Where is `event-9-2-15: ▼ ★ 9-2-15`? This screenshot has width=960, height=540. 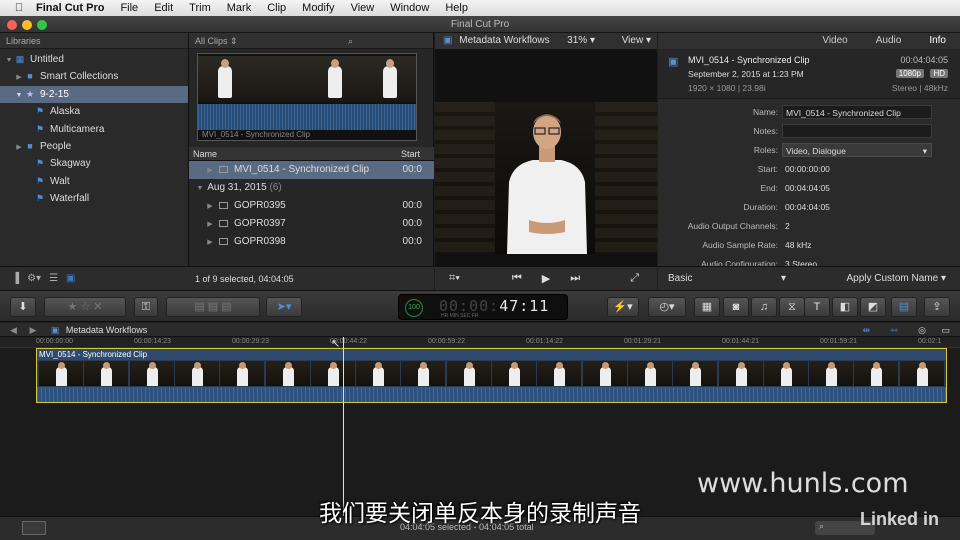 event-9-2-15: ▼ ★ 9-2-15 is located at coordinates (94, 94).